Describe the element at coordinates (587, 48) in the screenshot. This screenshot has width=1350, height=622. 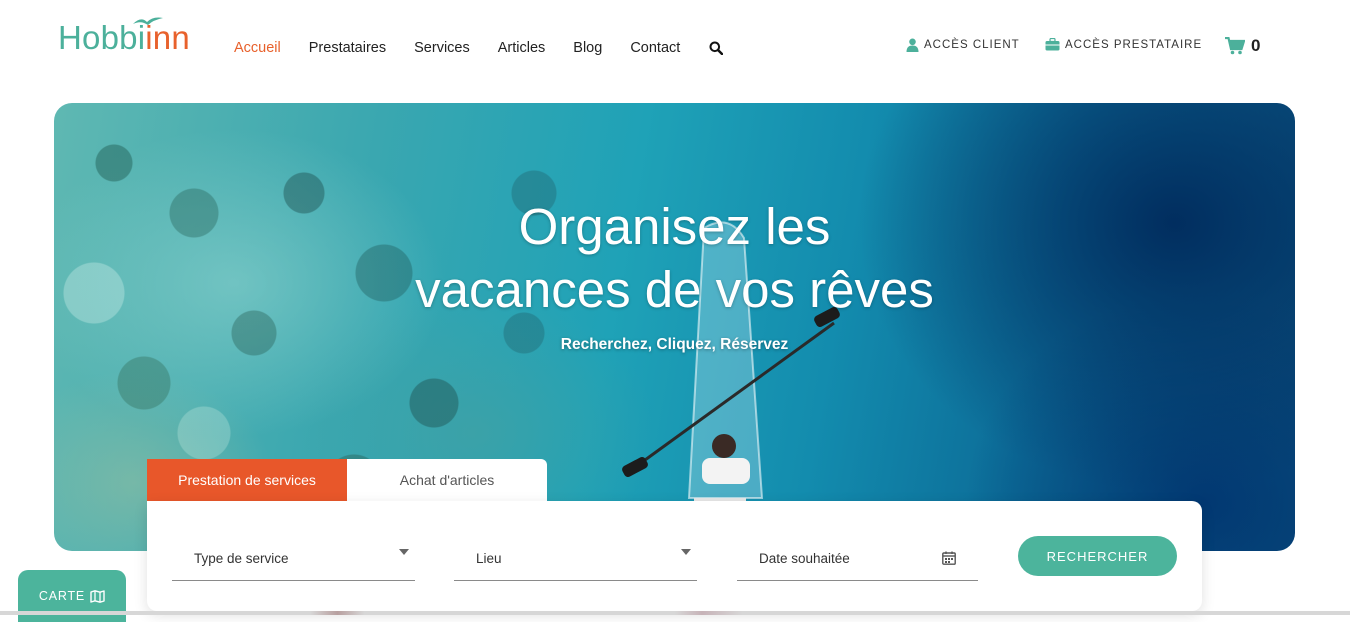
I see `nav-item-blog: Blog` at that location.